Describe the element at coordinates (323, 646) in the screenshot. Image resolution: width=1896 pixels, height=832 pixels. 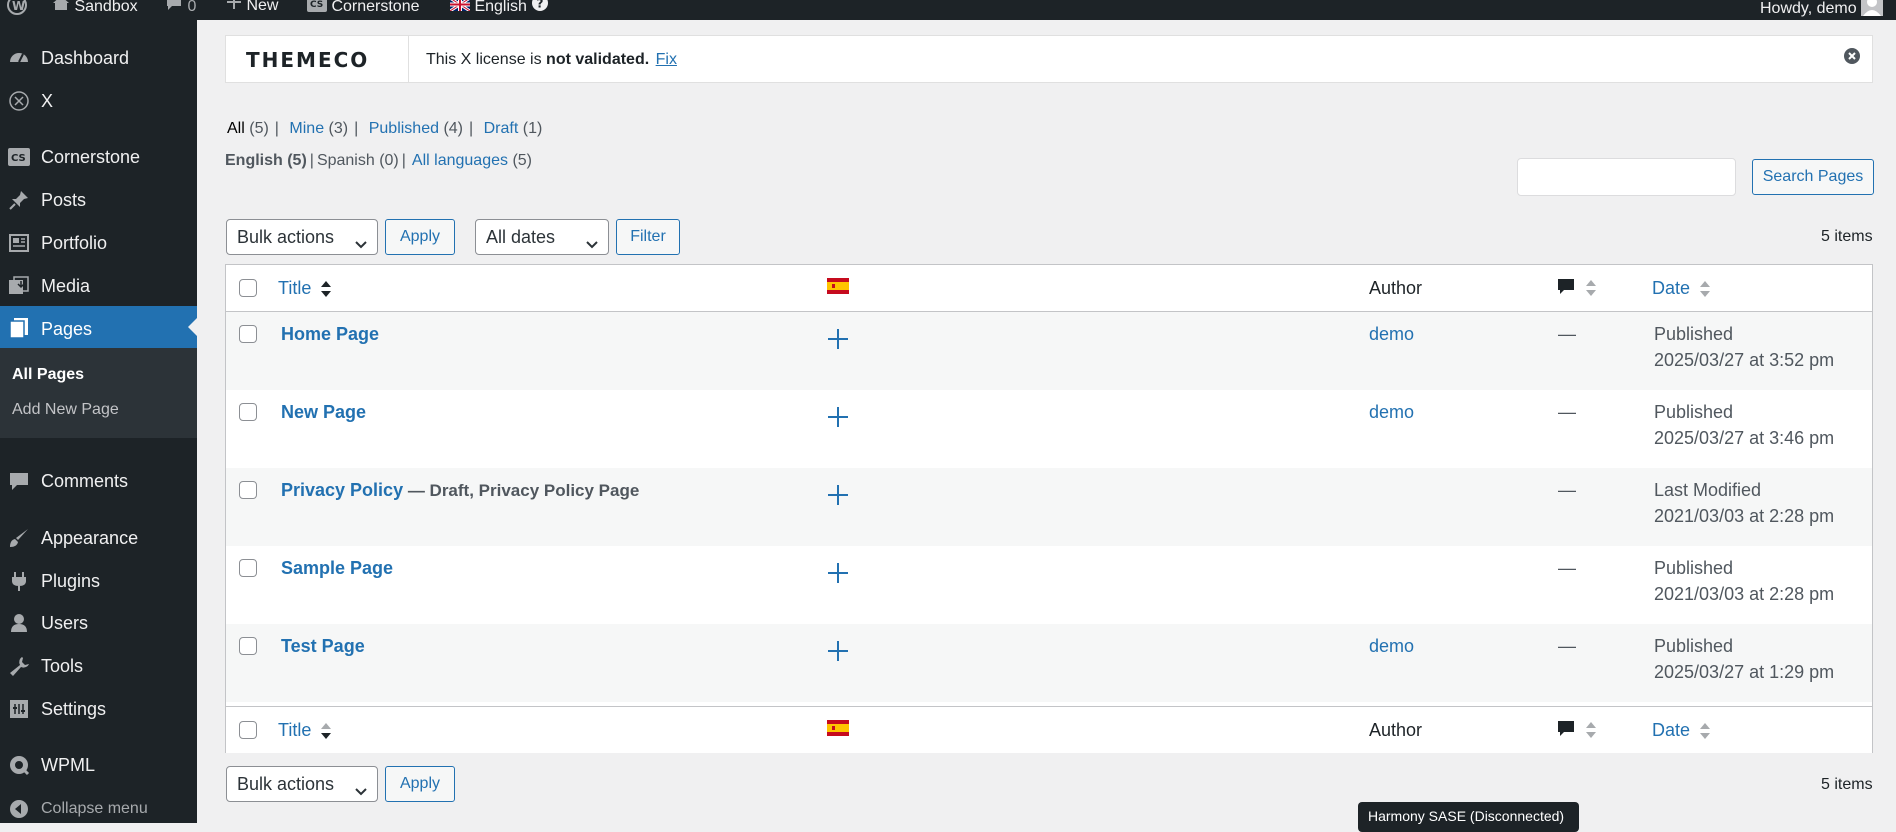
I see `page-title-link: Test Page` at that location.